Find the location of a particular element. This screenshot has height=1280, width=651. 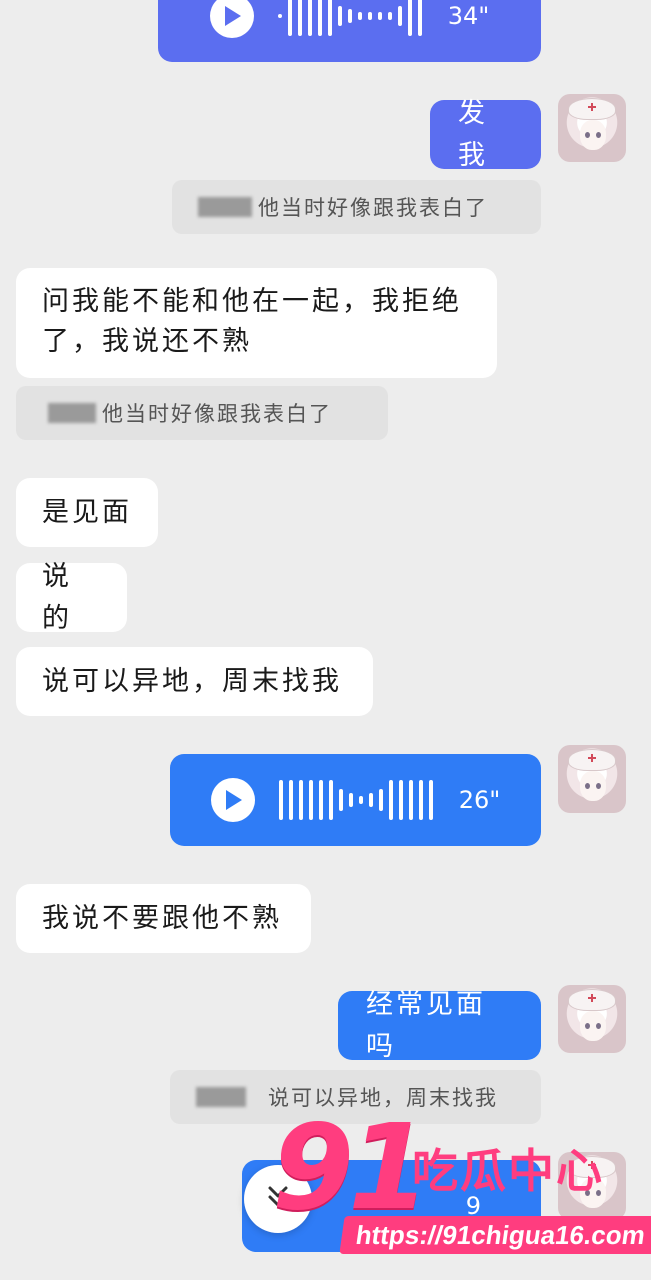

watermark-text: 吃瓜中心 is located at coordinates (508, 1171).